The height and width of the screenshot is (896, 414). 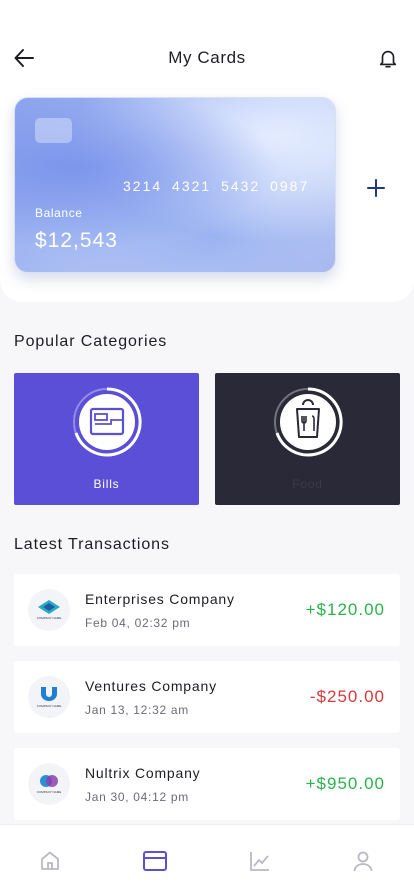 I want to click on home-icon, so click(x=50, y=860).